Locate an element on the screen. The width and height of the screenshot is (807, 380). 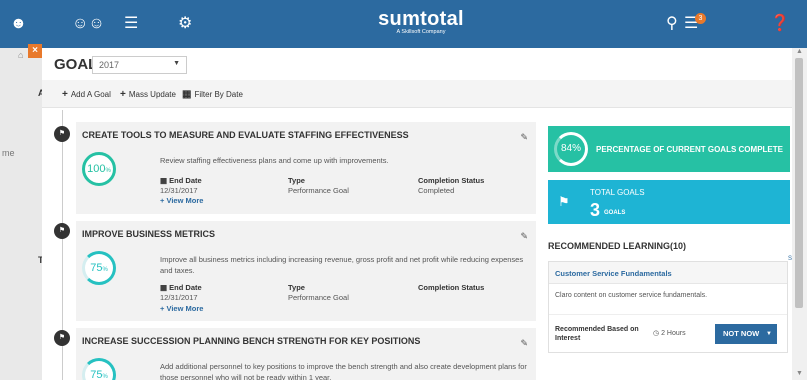
logo-wordmark: sumtotal is located at coordinates (421, 19).